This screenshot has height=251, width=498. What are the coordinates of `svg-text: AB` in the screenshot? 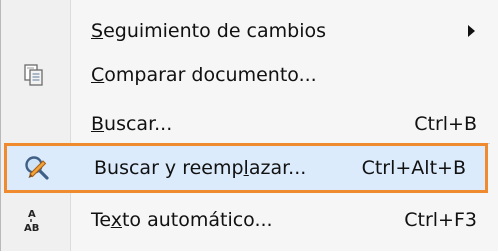 It's located at (31, 228).